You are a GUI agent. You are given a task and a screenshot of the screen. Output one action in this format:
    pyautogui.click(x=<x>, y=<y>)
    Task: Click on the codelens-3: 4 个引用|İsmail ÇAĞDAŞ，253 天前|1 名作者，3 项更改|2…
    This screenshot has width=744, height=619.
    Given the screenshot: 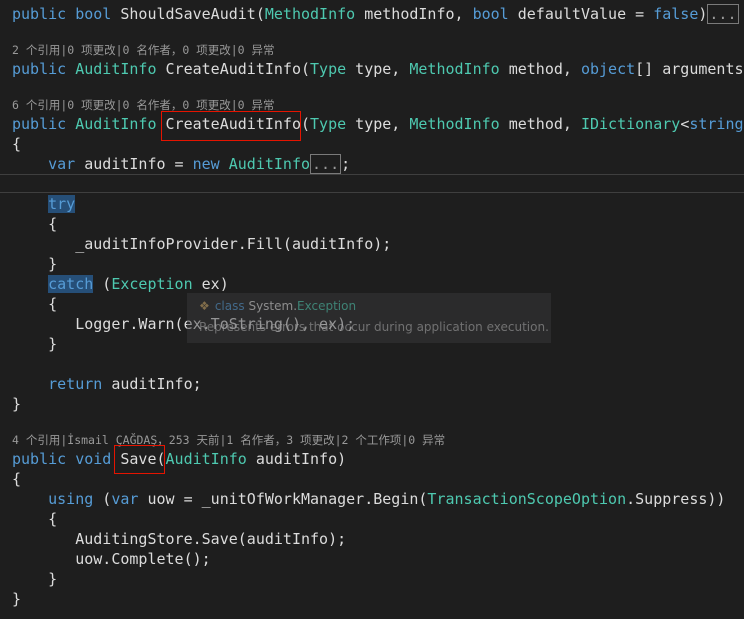 What is the action you would take?
    pyautogui.click(x=228, y=440)
    